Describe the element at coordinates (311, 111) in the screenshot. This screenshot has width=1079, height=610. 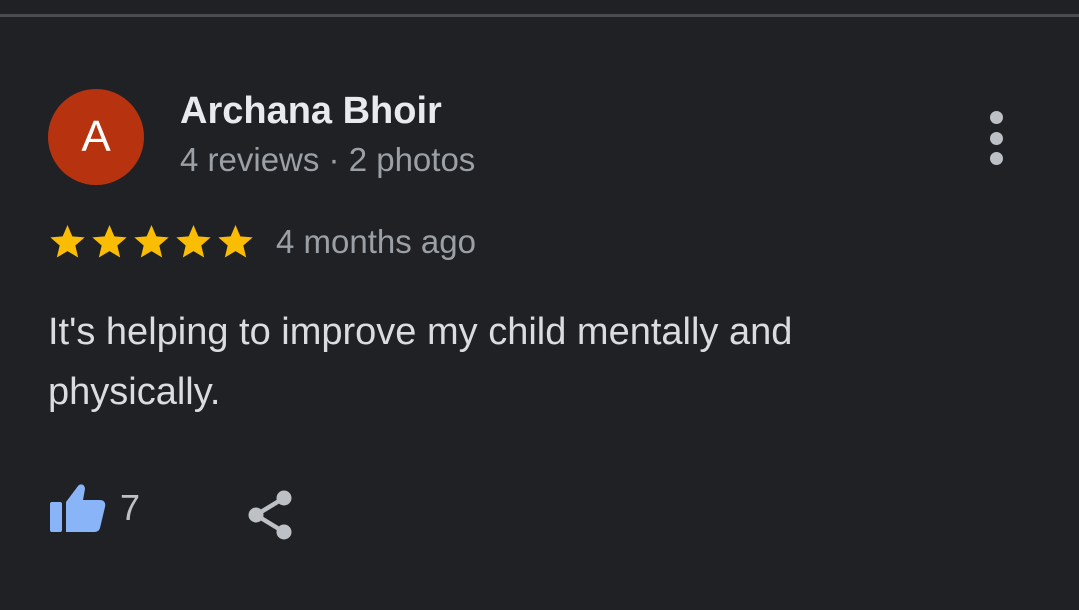
I see `reviewer-name: Archana Bhoir` at that location.